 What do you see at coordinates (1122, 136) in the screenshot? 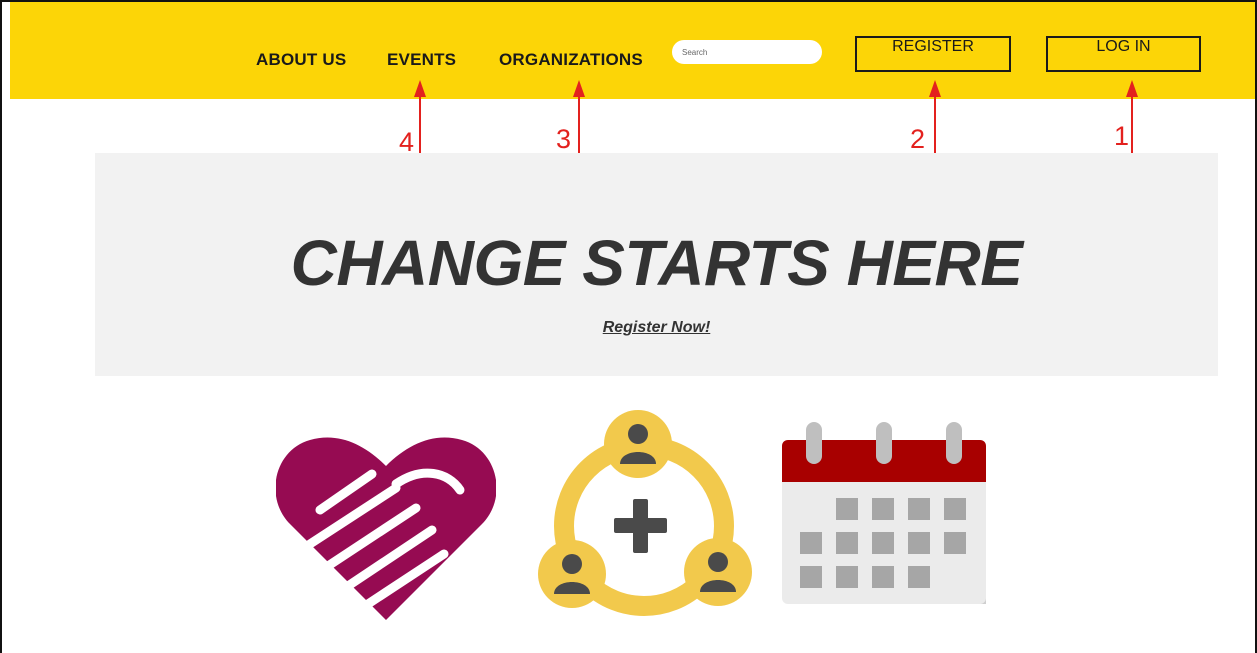
I see `annotation-number-1: 1` at bounding box center [1122, 136].